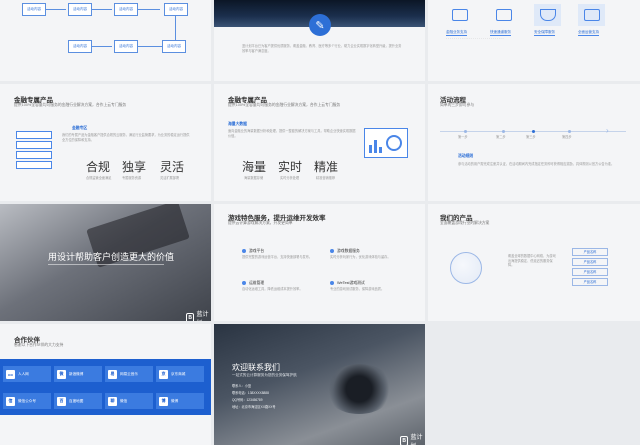  I want to click on devices-icon, so click(591, 15).